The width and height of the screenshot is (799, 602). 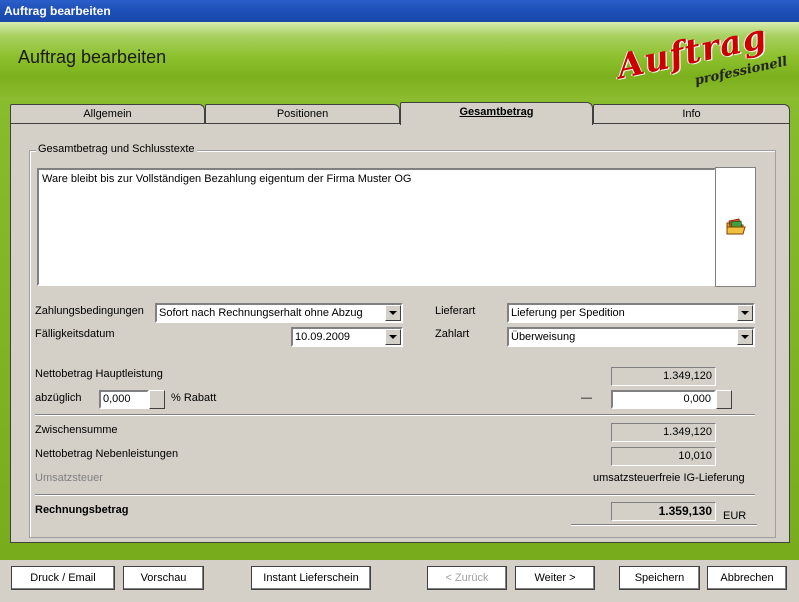 What do you see at coordinates (663, 511) in the screenshot?
I see `rechnungsbetrag-value: 1.359,130` at bounding box center [663, 511].